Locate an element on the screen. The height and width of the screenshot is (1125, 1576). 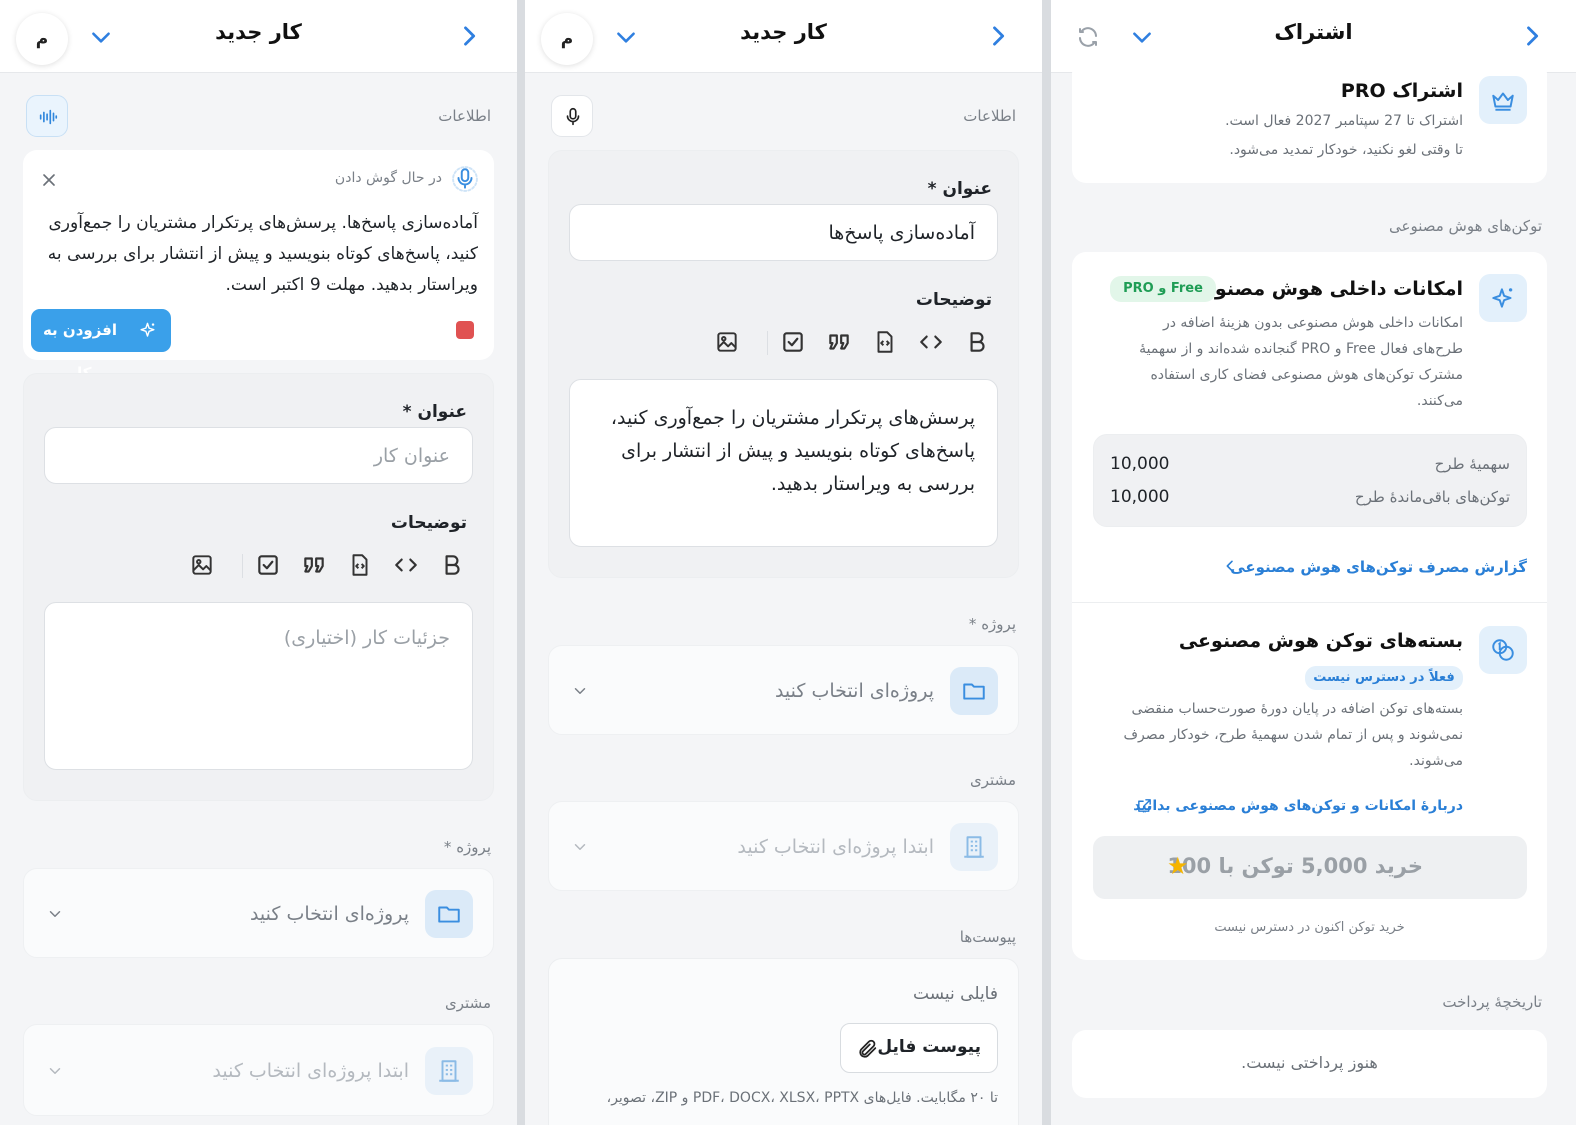
voice-wave-button is located at coordinates (47, 116).